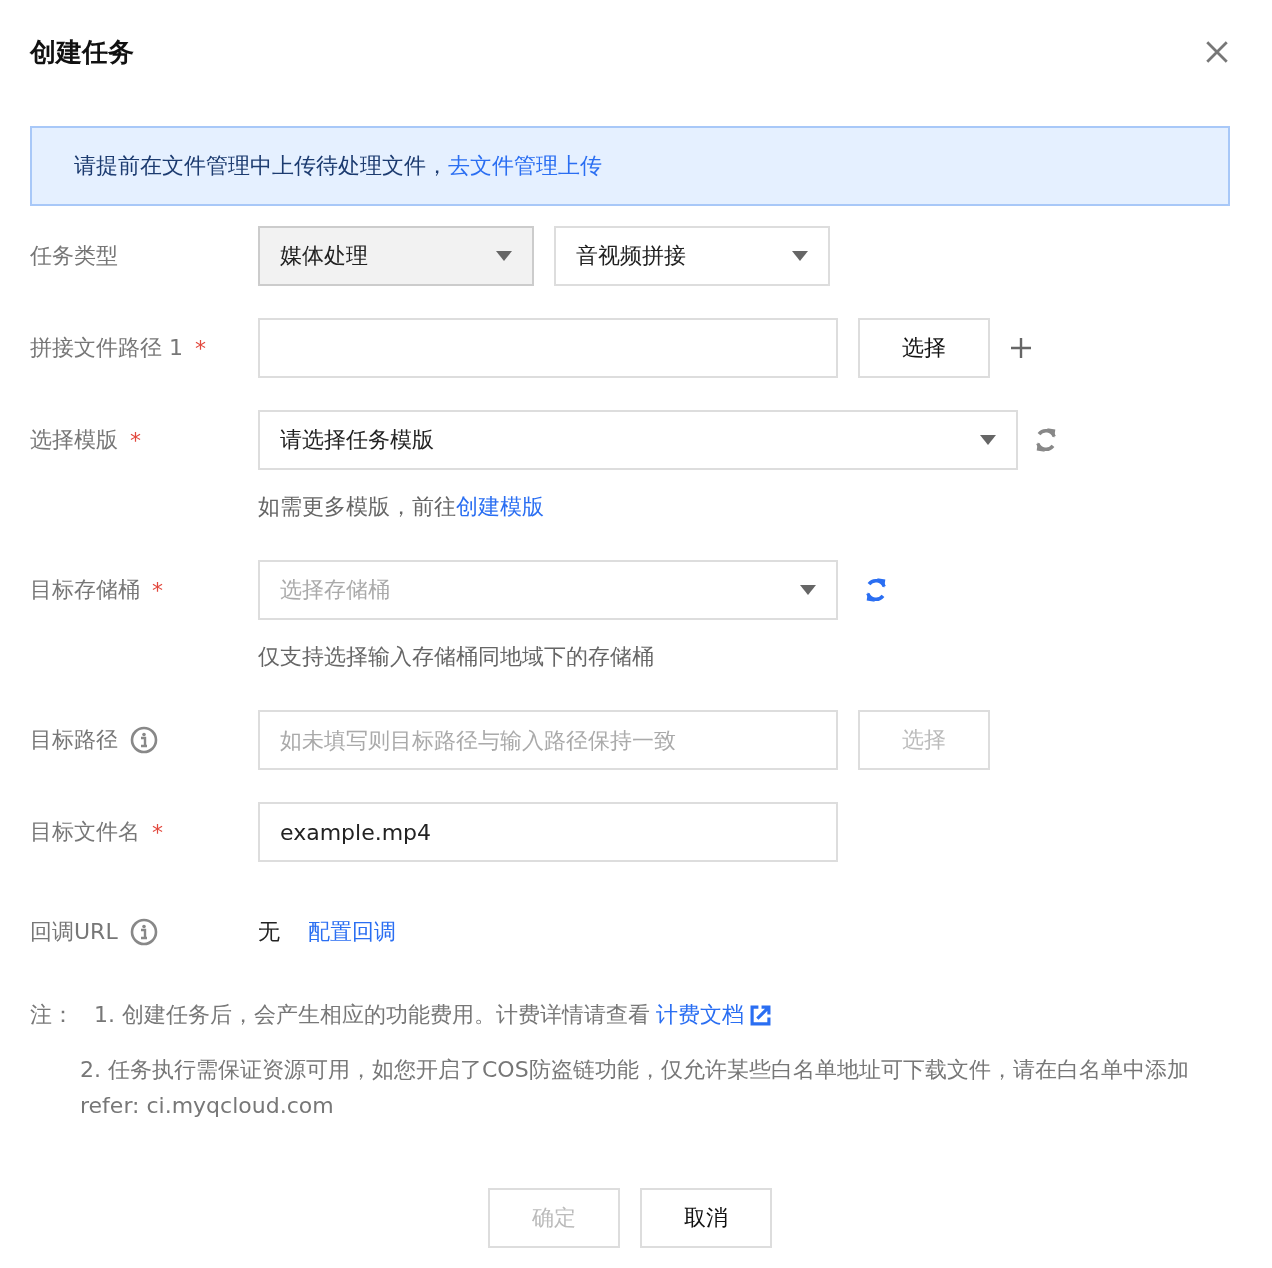  I want to click on external-link-icon, so click(760, 1015).